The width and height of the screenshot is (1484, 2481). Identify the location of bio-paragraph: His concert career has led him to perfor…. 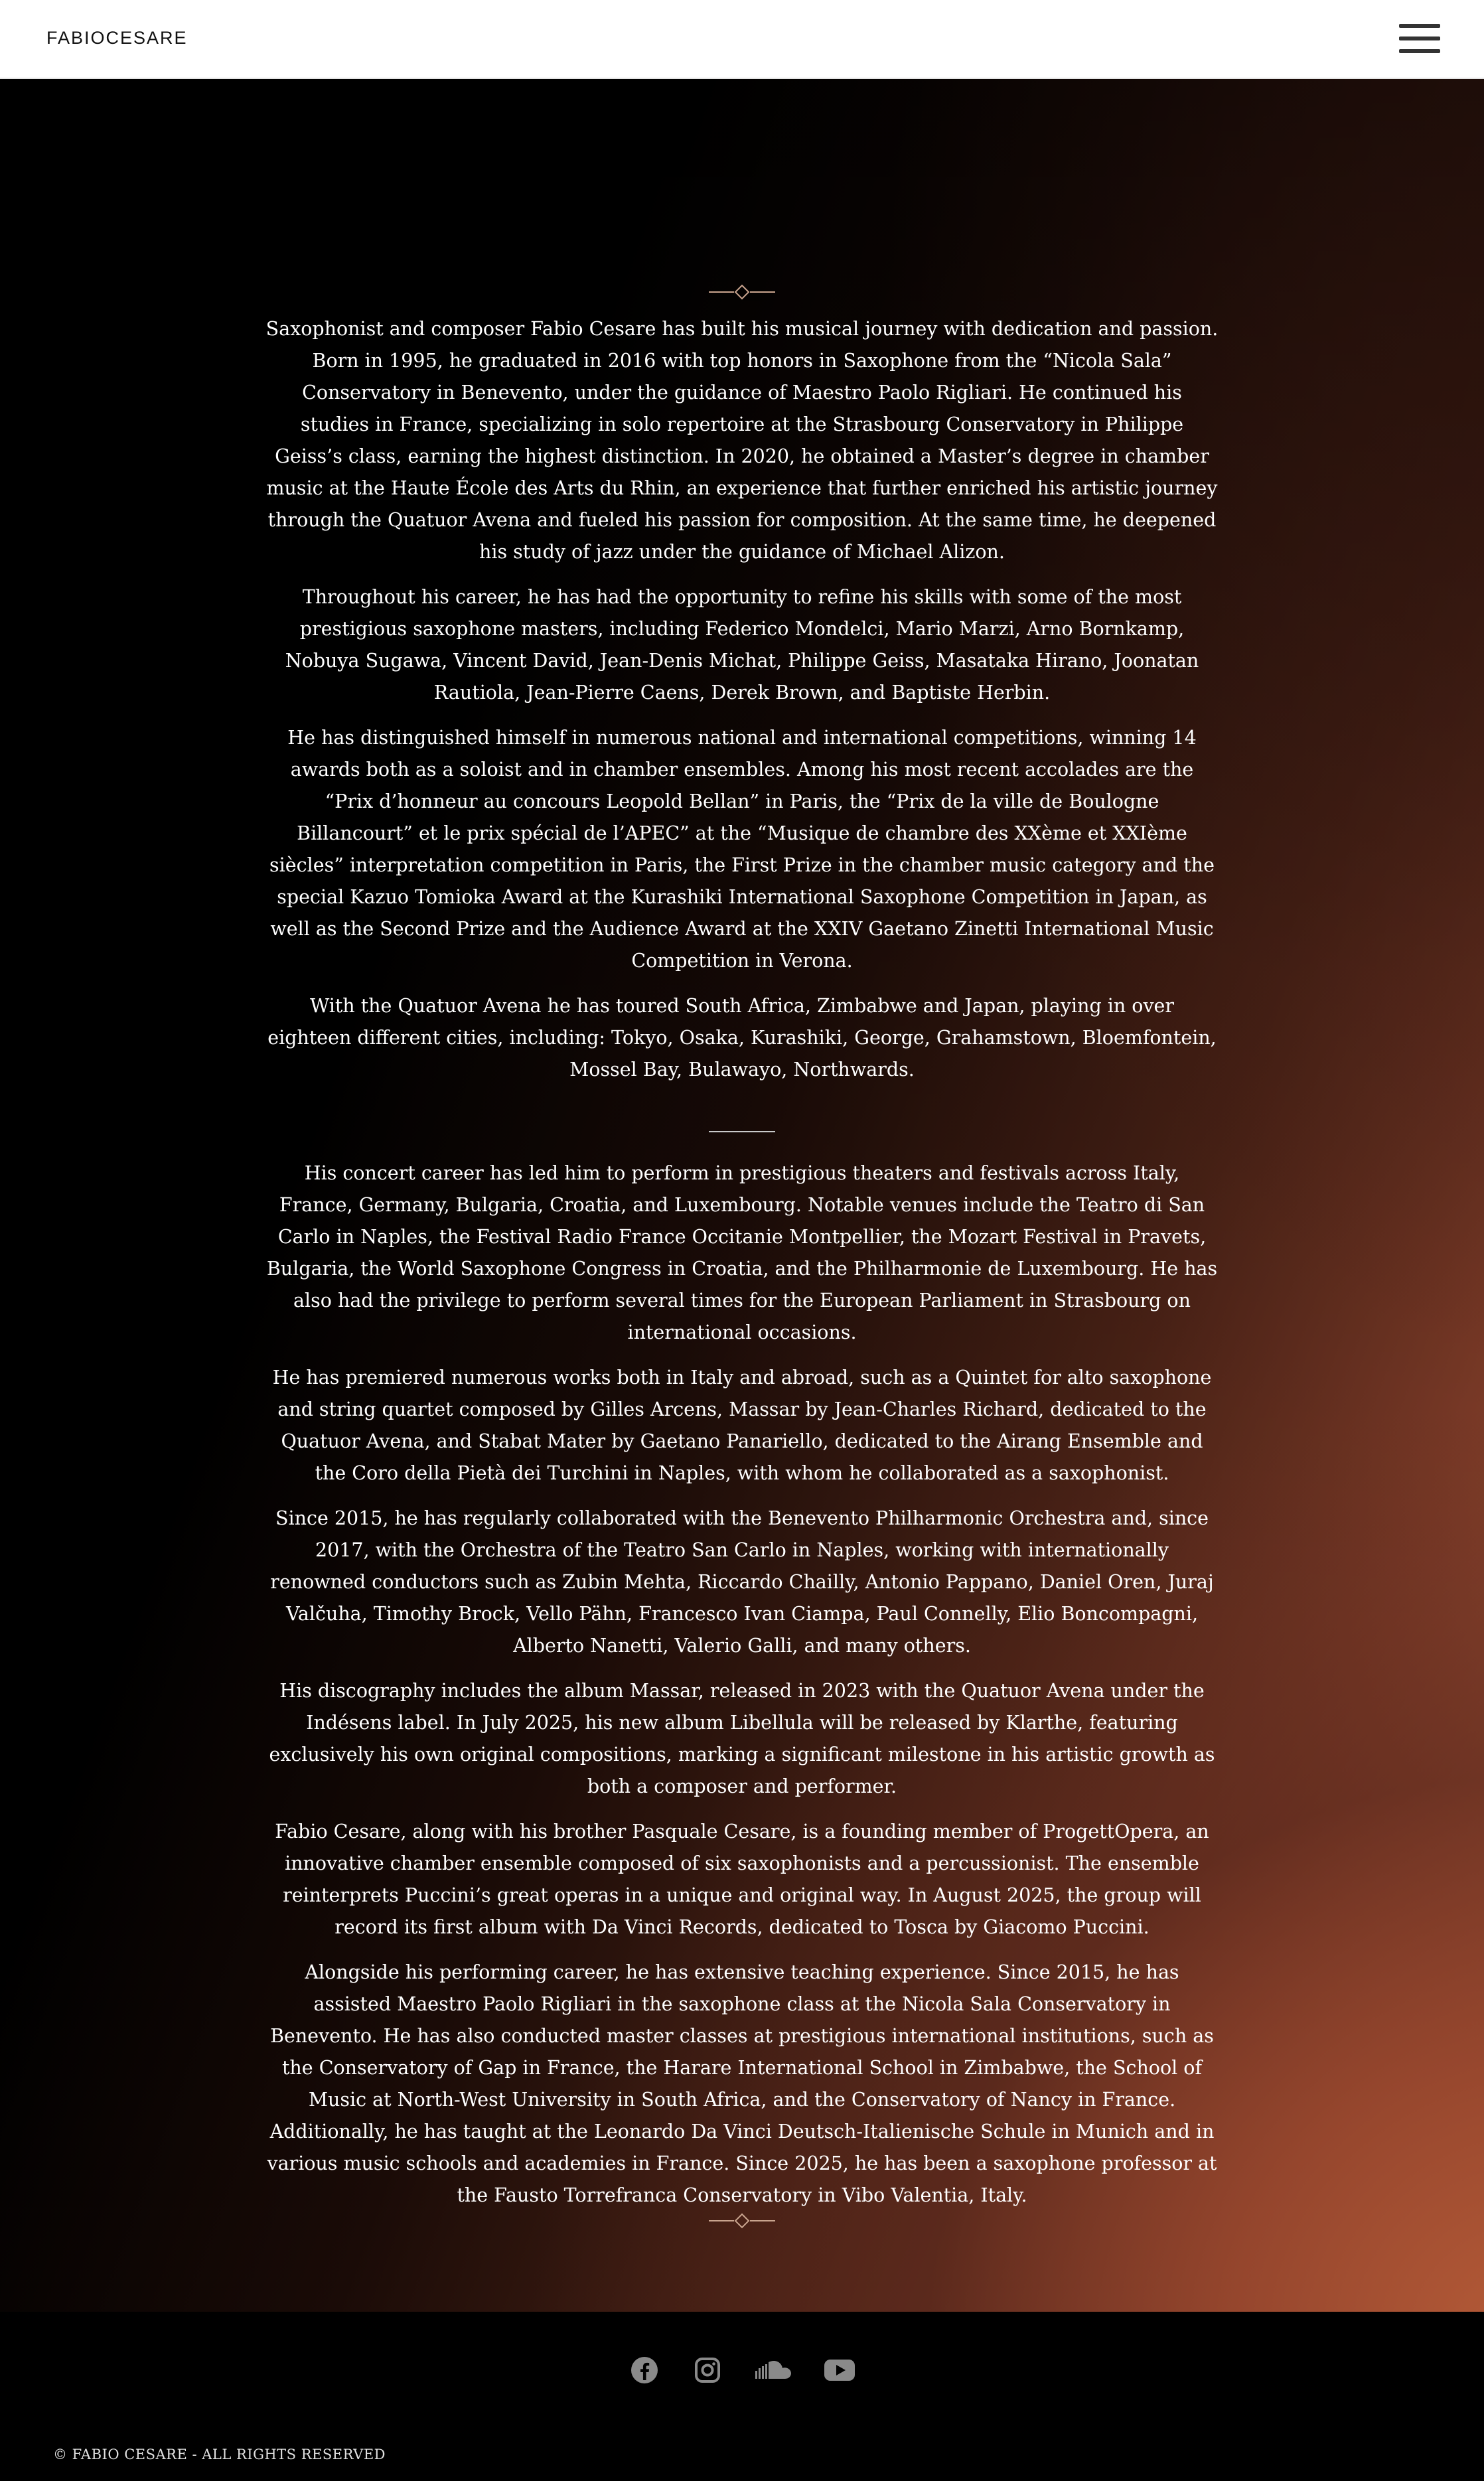
(742, 1252).